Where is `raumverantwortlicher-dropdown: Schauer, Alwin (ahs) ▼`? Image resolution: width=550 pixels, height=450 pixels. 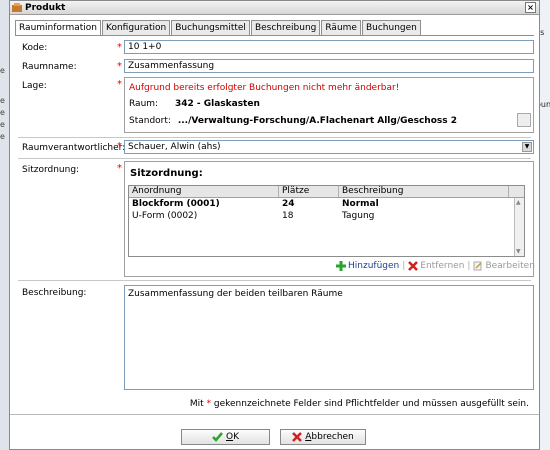 raumverantwortlicher-dropdown: Schauer, Alwin (ahs) ▼ is located at coordinates (329, 147).